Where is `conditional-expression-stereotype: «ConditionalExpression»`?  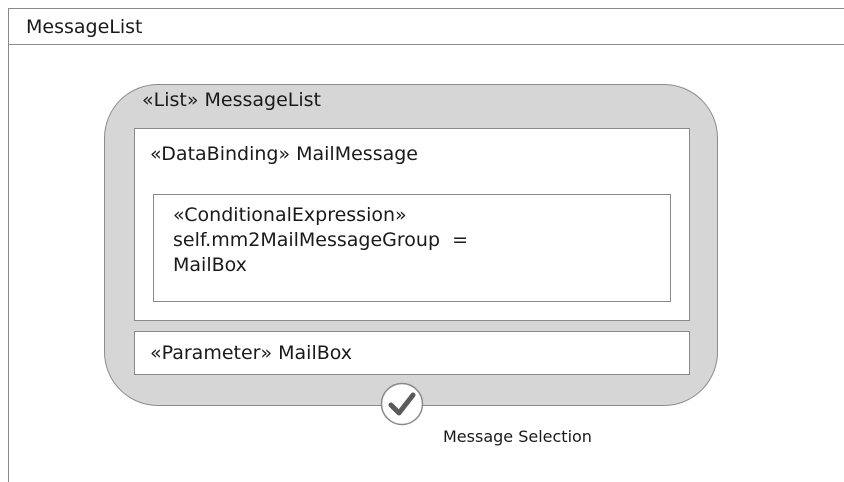 conditional-expression-stereotype: «ConditionalExpression» is located at coordinates (290, 215).